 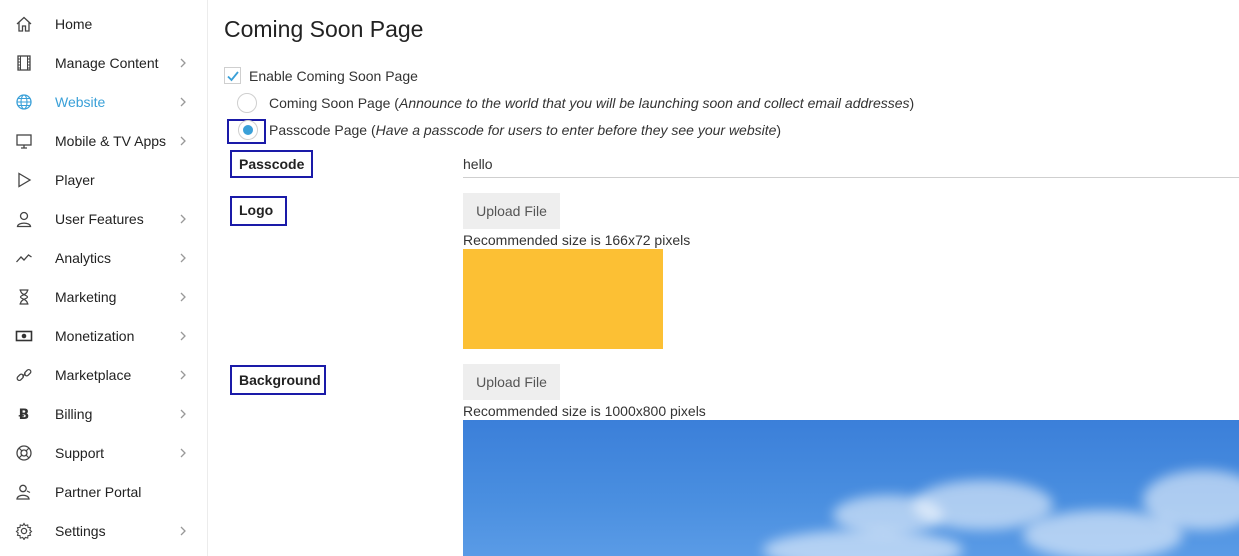 I want to click on lifebuoy-icon, so click(x=24, y=453).